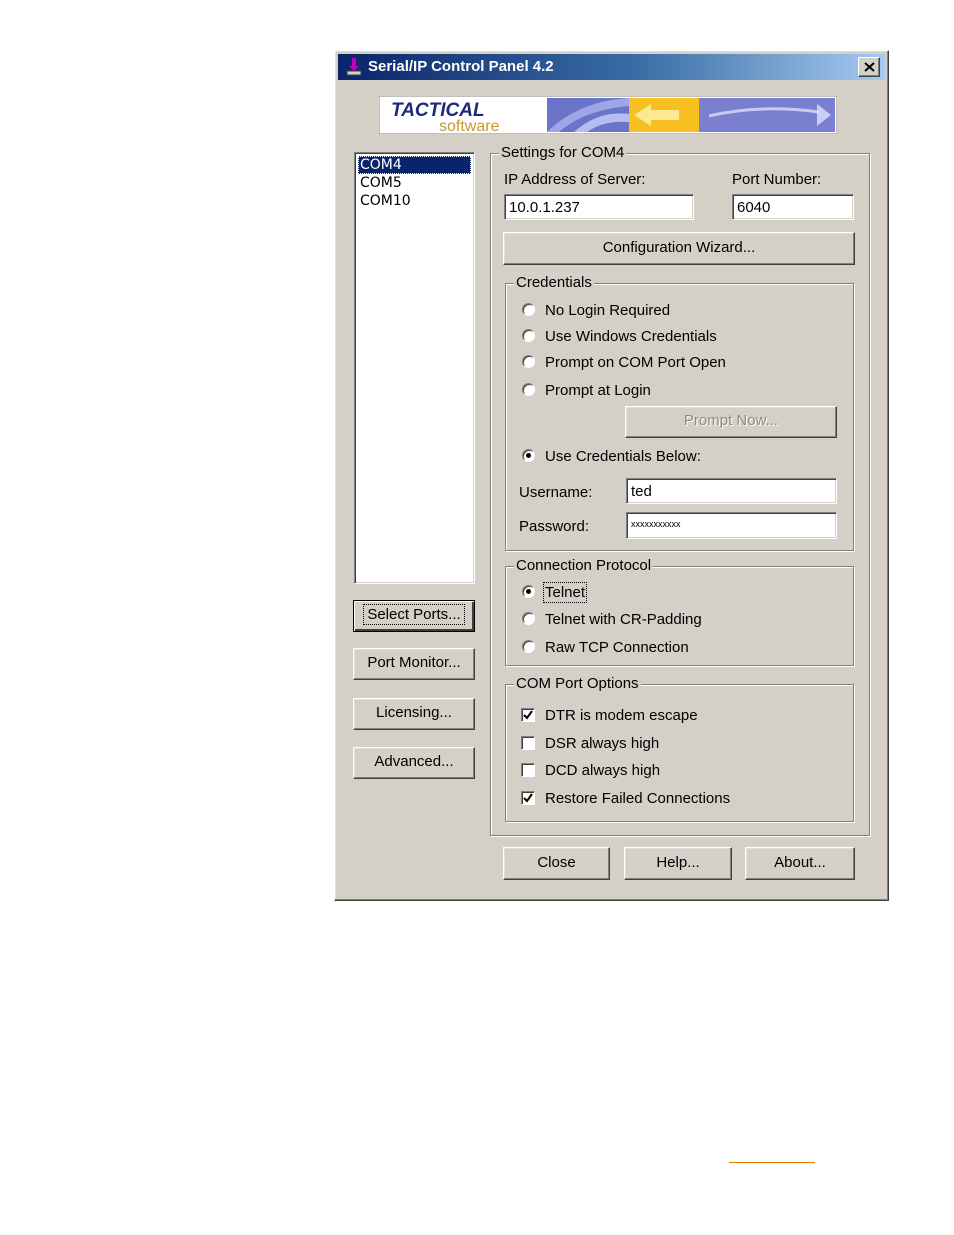 This screenshot has width=954, height=1235. Describe the element at coordinates (731, 491) in the screenshot. I see `username-input: ted` at that location.